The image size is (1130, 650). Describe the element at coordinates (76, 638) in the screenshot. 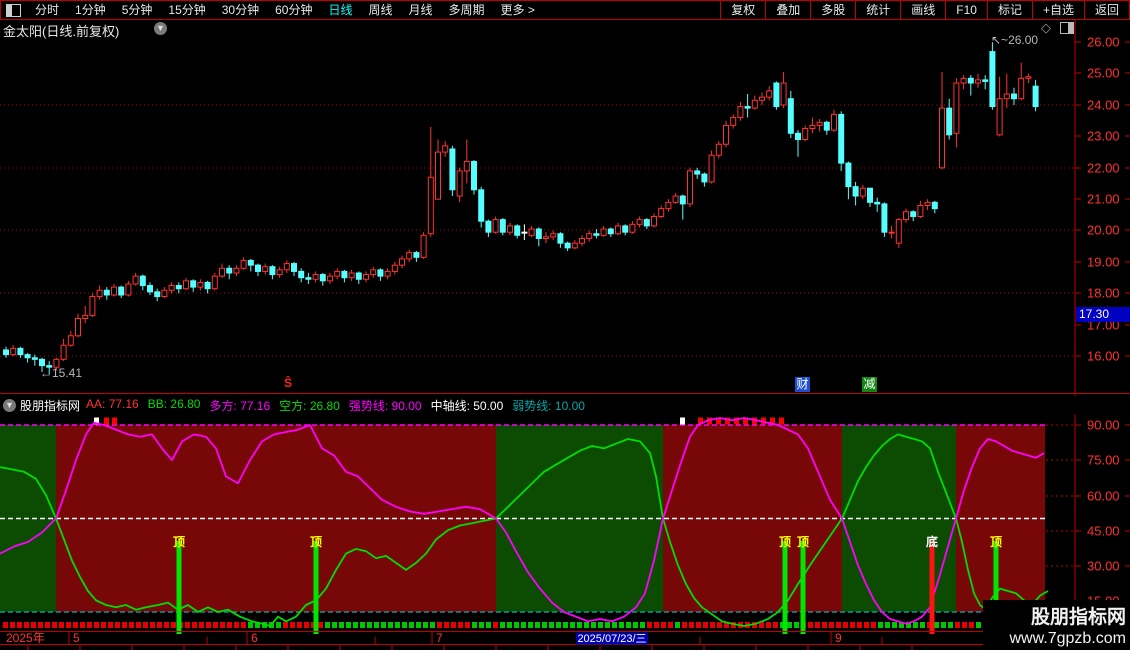

I see `svg-text: 5` at that location.